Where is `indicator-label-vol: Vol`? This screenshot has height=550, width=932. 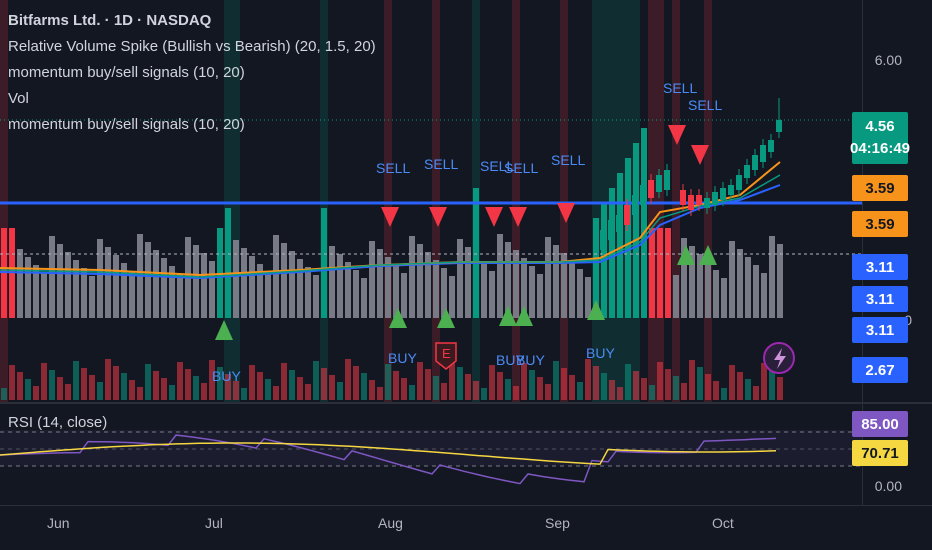 indicator-label-vol: Vol is located at coordinates (192, 99).